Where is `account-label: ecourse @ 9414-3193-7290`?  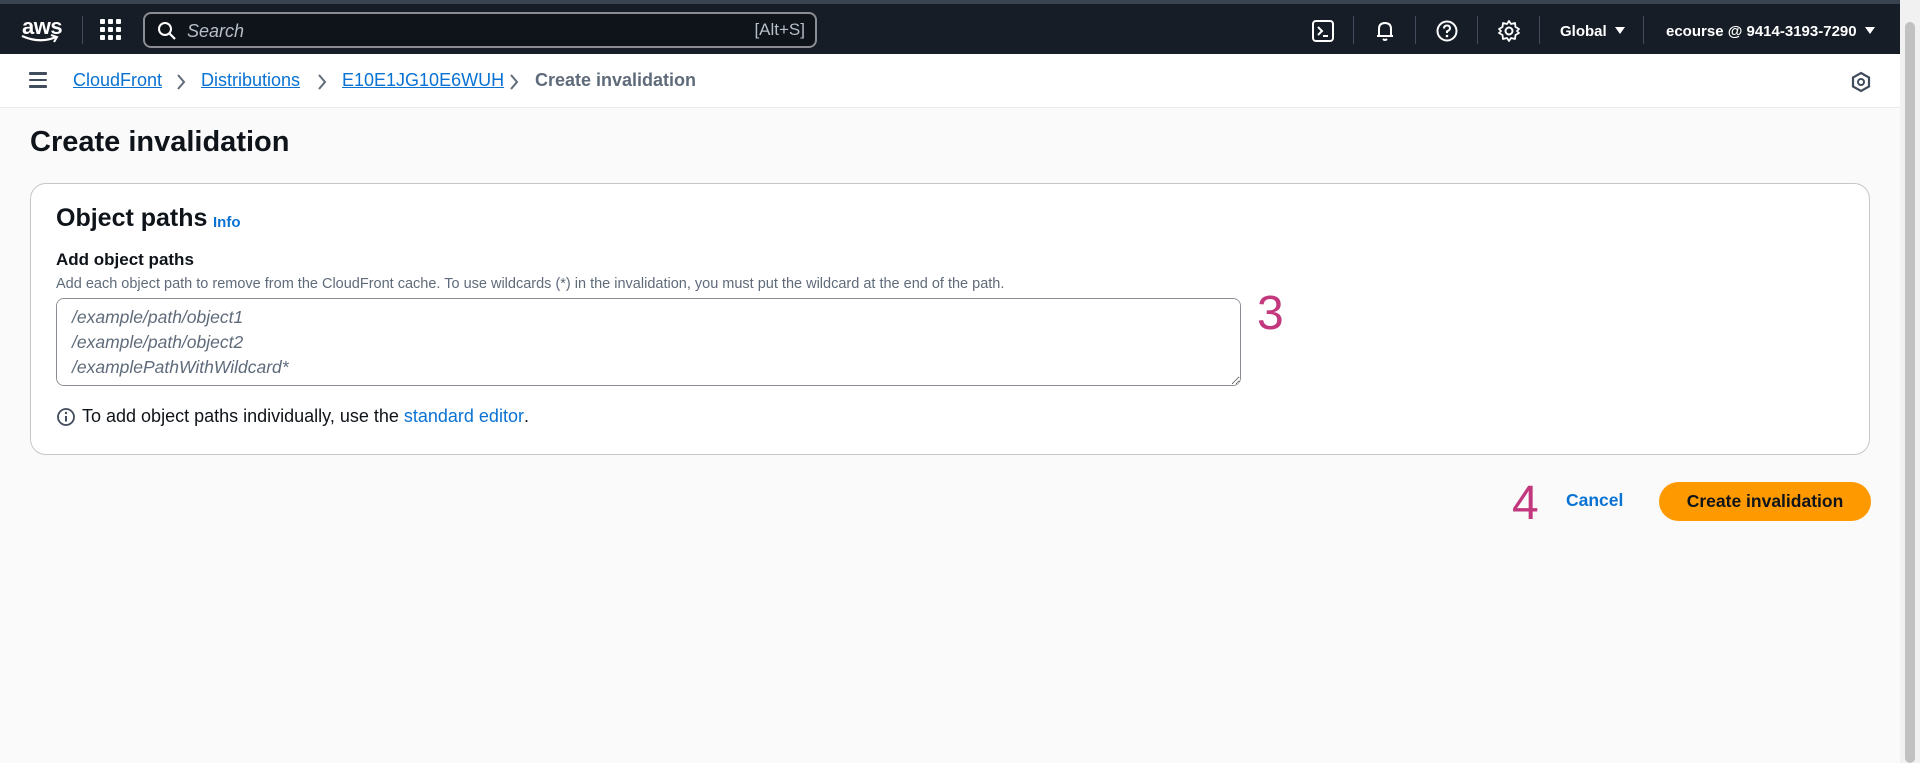
account-label: ecourse @ 9414-3193-7290 is located at coordinates (1761, 31).